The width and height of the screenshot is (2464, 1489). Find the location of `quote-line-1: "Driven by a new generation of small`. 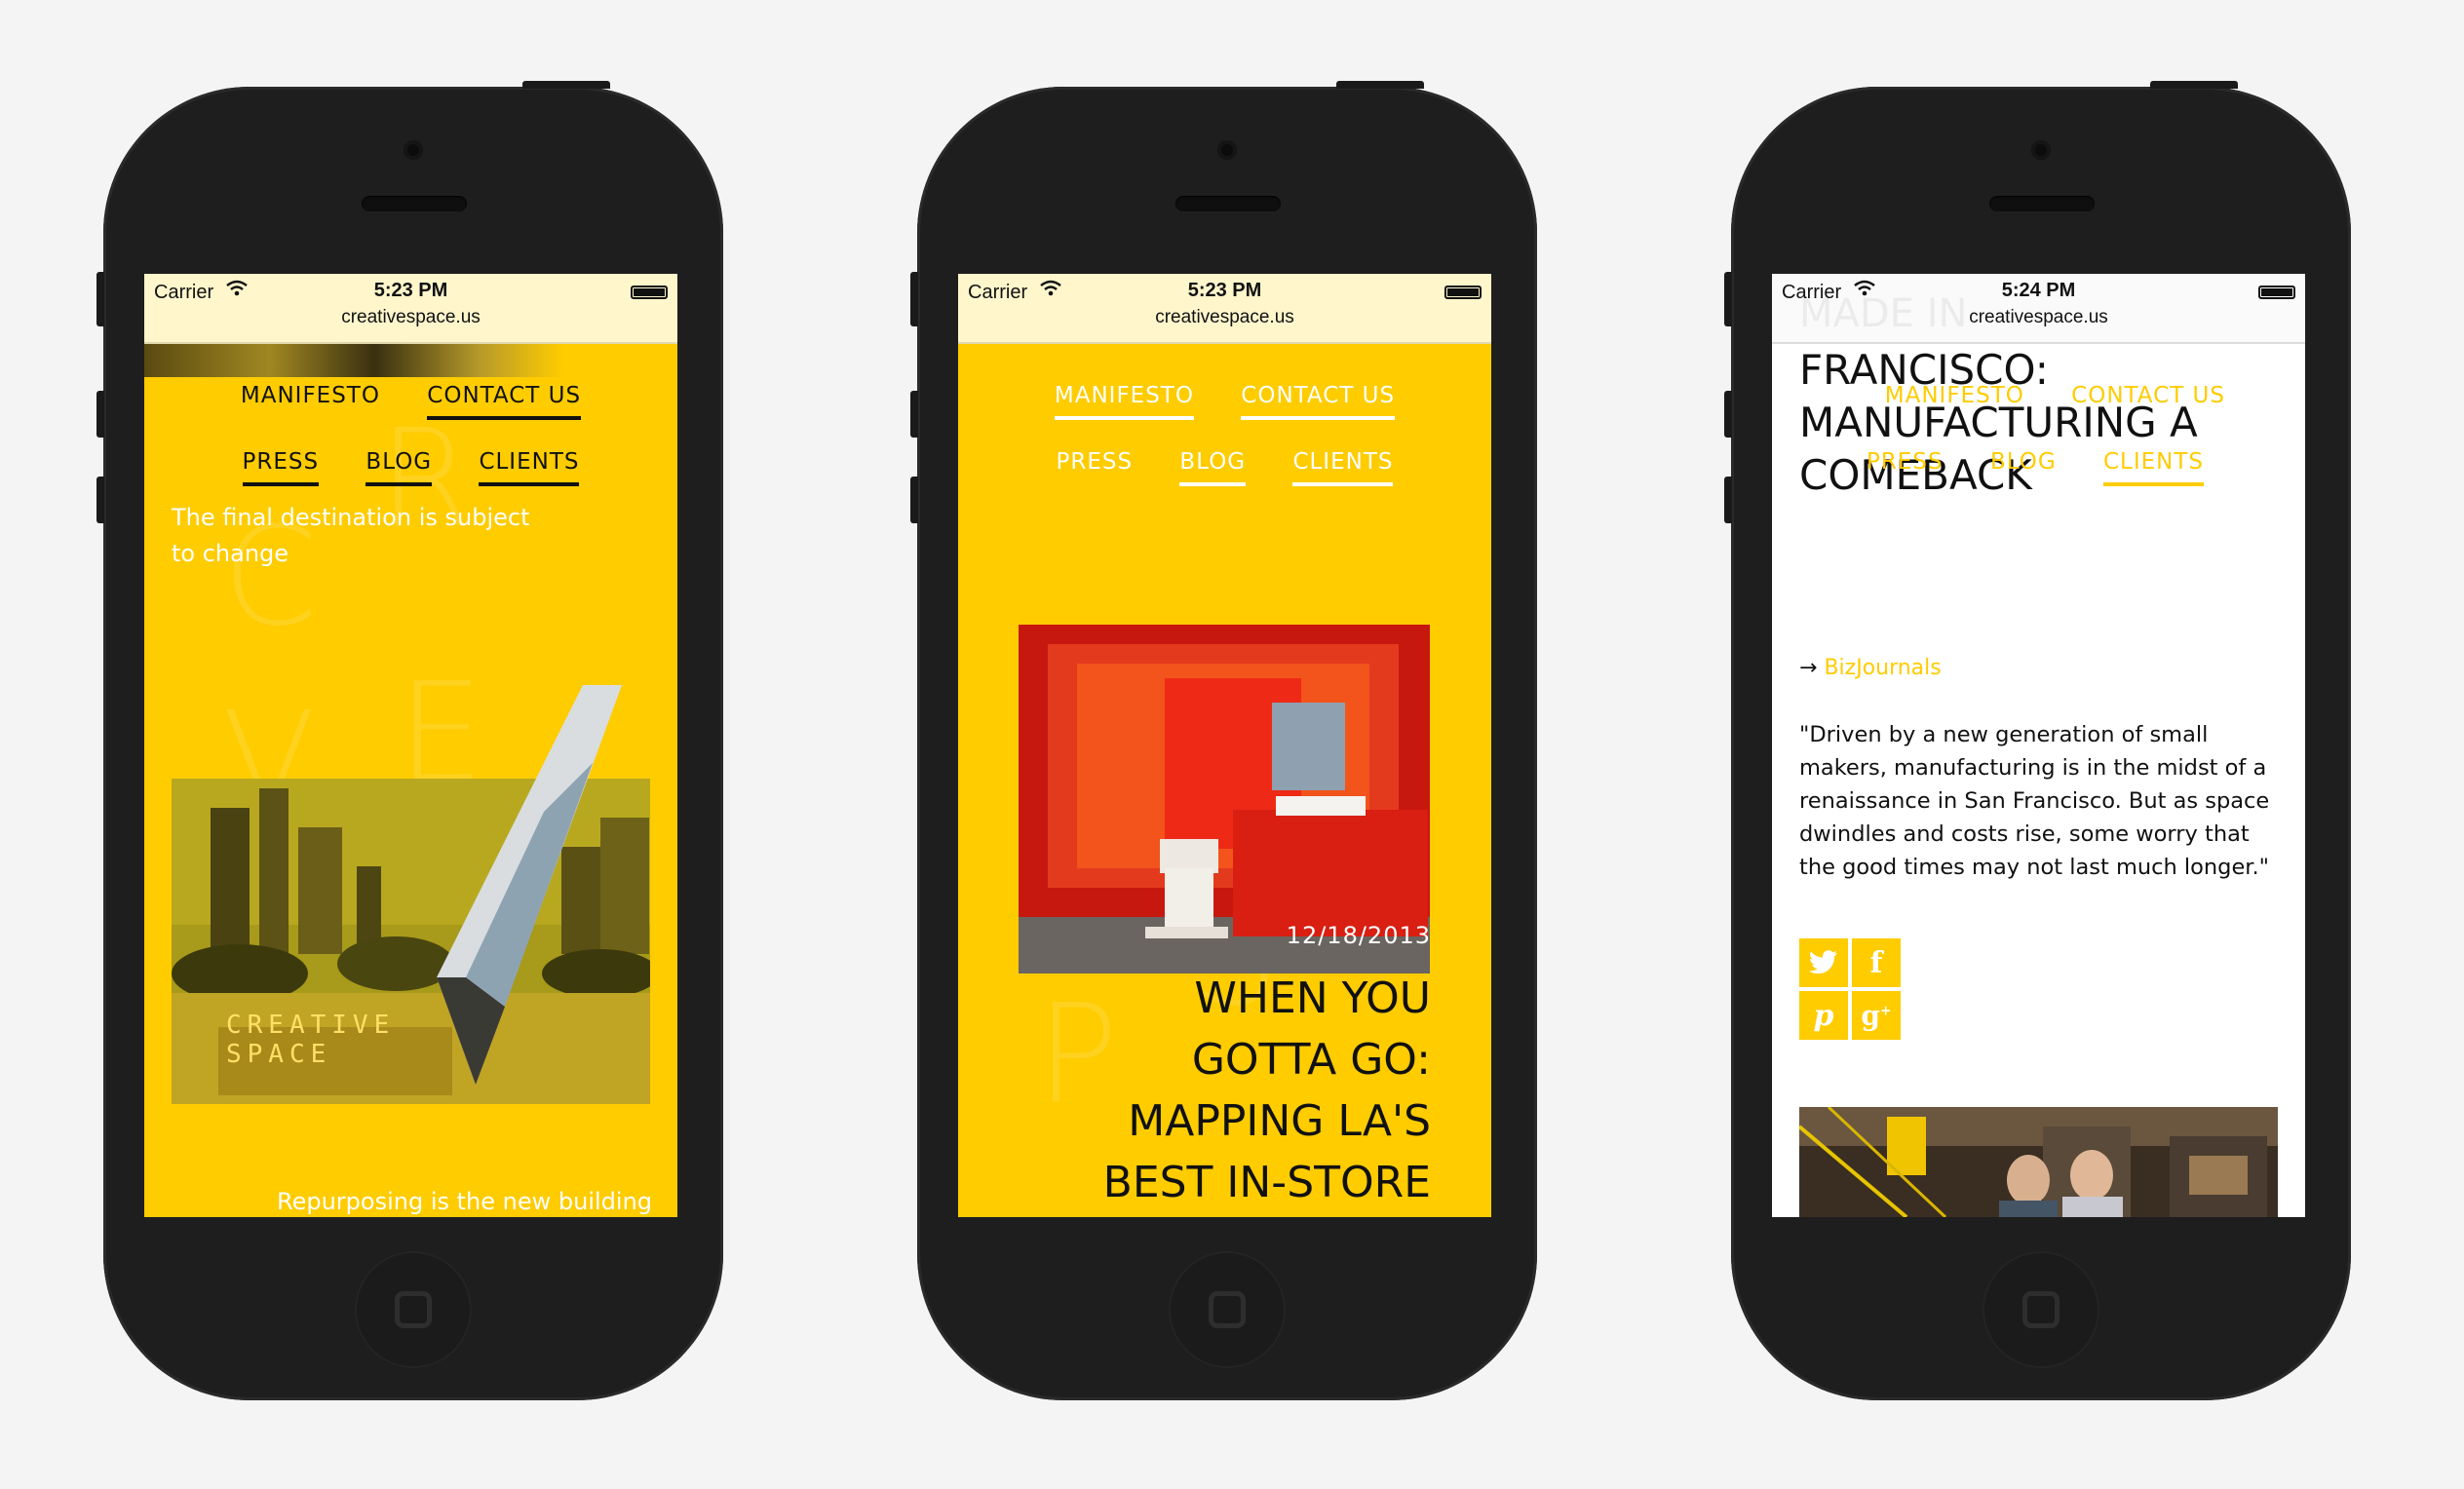

quote-line-1: "Driven by a new generation of small is located at coordinates (2004, 735).